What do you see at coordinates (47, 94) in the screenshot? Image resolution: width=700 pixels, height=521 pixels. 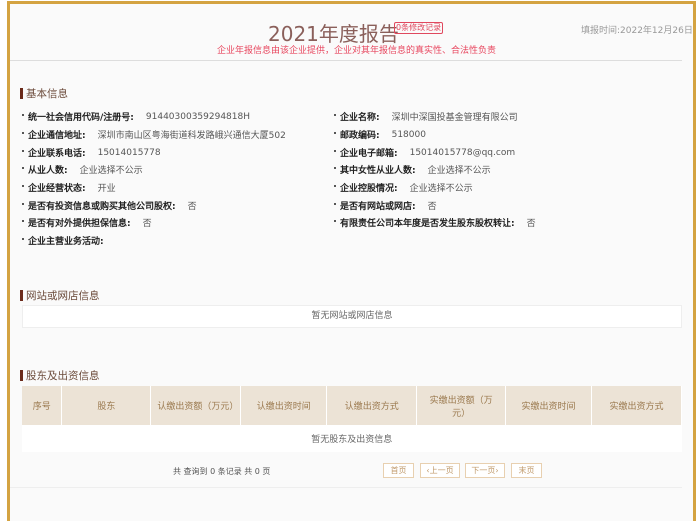 I see `section-title: 基本信息` at bounding box center [47, 94].